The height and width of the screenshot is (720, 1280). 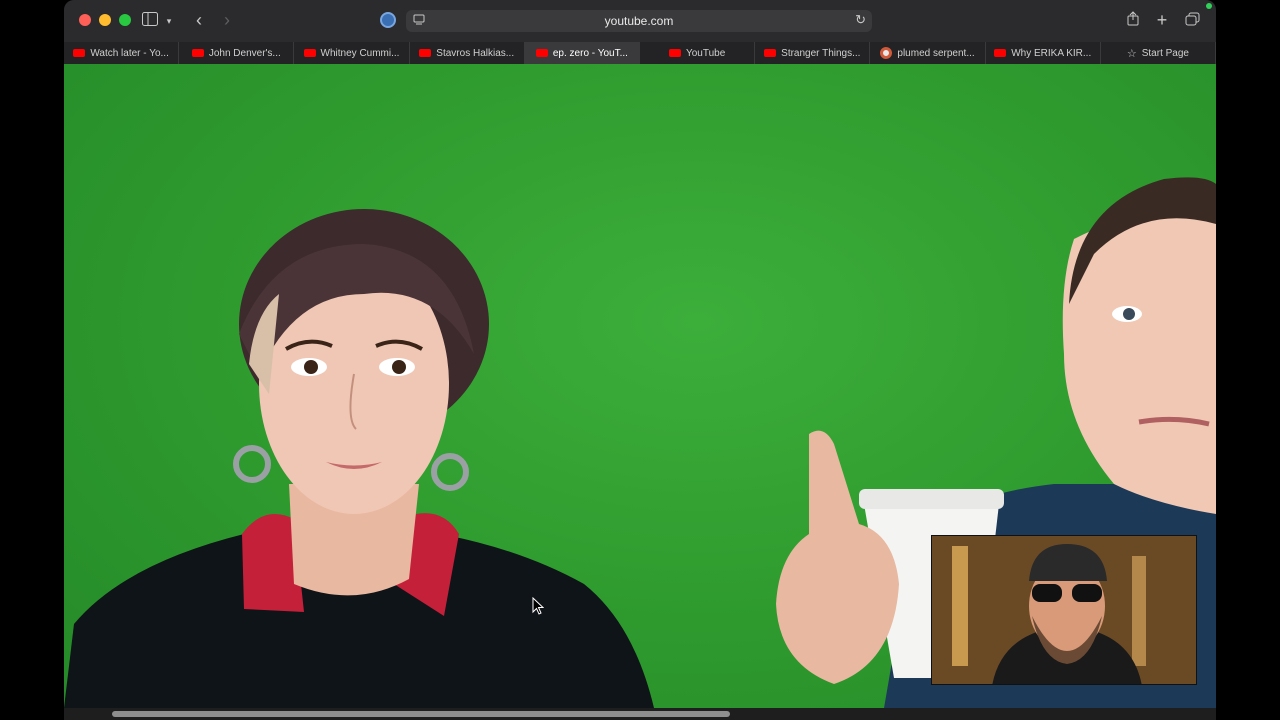 I want to click on tab-label: YouTube, so click(x=705, y=53).